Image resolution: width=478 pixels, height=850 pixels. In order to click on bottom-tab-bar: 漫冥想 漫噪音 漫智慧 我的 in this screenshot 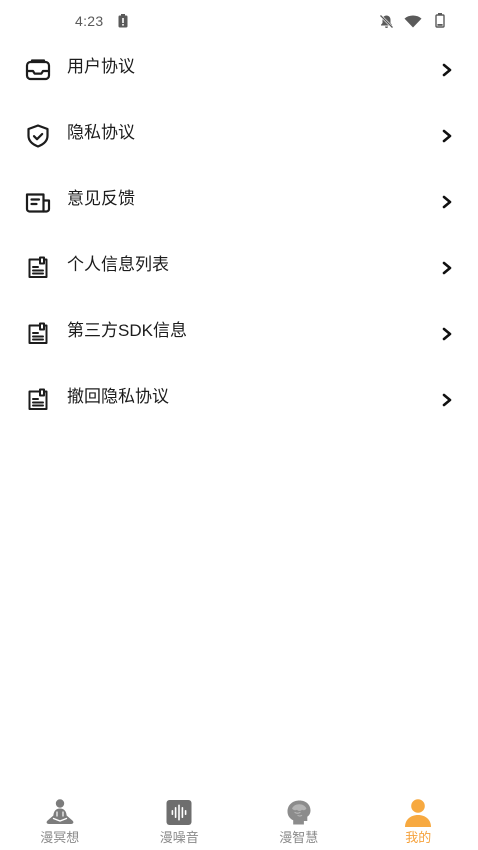, I will do `click(239, 819)`.